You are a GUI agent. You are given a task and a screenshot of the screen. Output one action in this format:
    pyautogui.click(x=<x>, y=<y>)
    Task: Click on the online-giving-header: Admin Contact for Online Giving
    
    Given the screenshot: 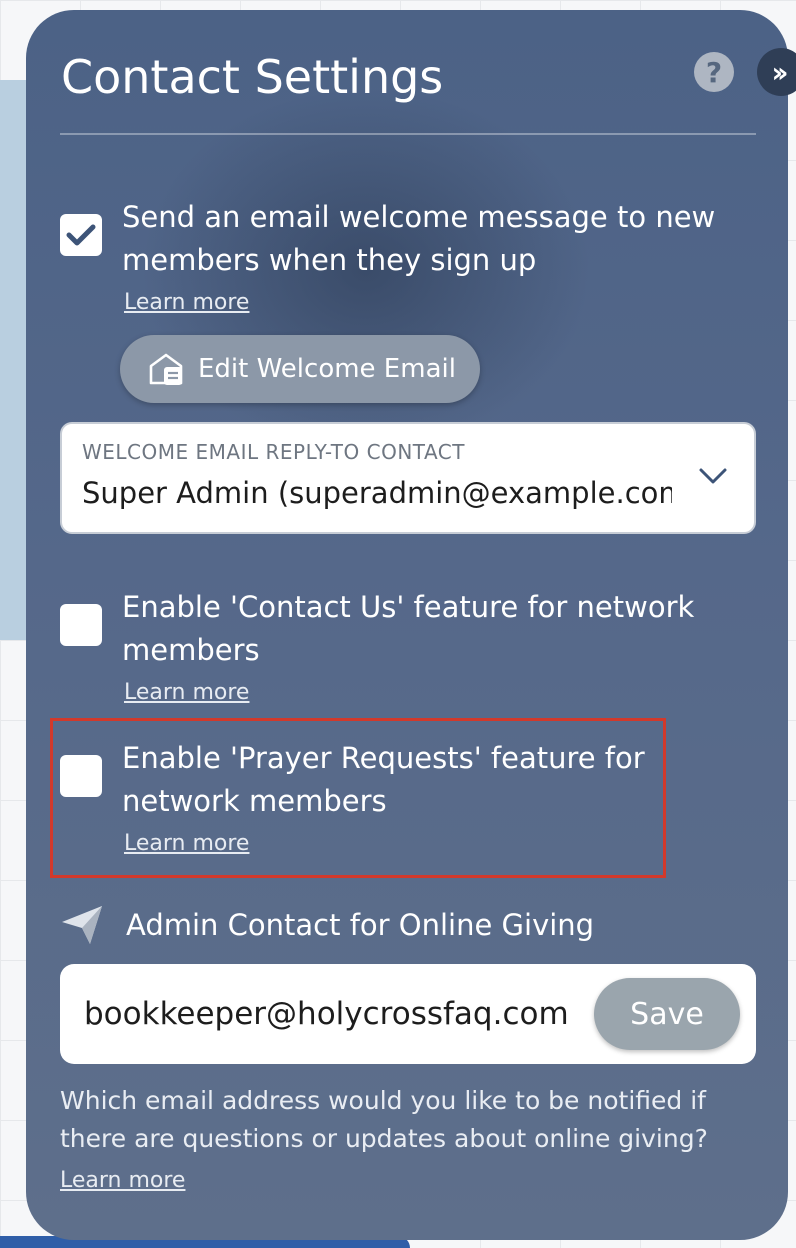 What is the action you would take?
    pyautogui.click(x=327, y=925)
    